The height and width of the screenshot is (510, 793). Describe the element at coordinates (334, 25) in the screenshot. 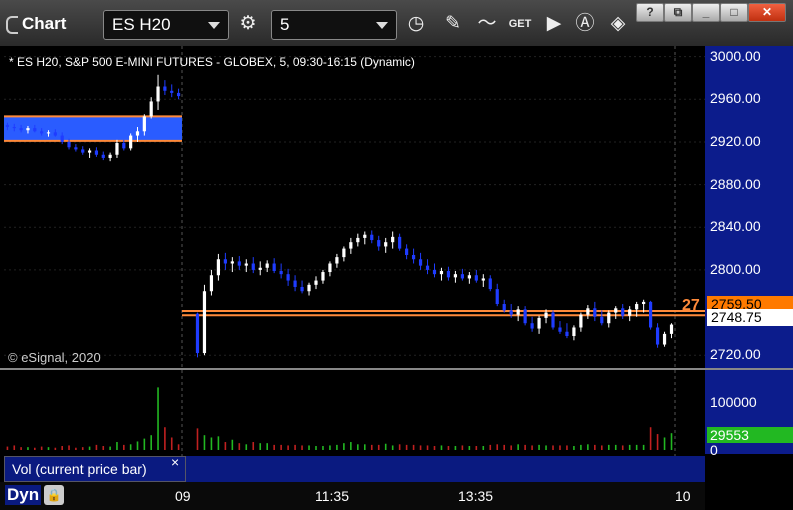

I see `interval-combo: 5` at that location.